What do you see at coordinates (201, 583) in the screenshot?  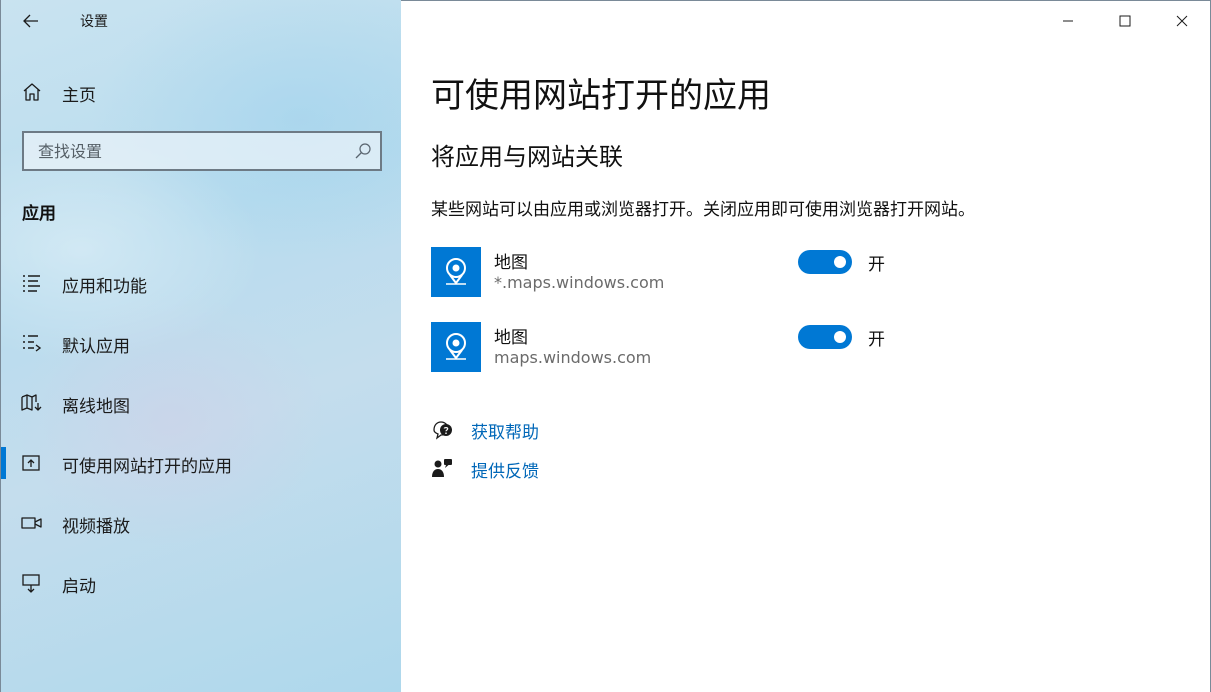 I see `sidebar-item-startup: 启动` at bounding box center [201, 583].